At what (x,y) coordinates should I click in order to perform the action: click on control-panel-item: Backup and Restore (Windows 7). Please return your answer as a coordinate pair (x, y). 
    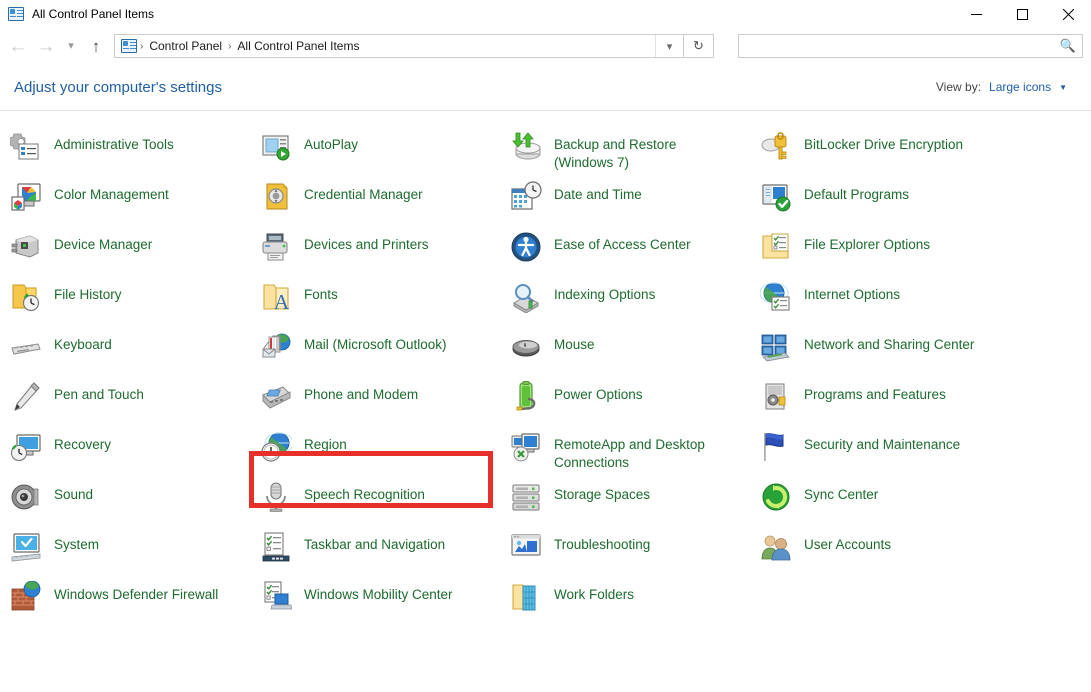
    Looking at the image, I should click on (635, 150).